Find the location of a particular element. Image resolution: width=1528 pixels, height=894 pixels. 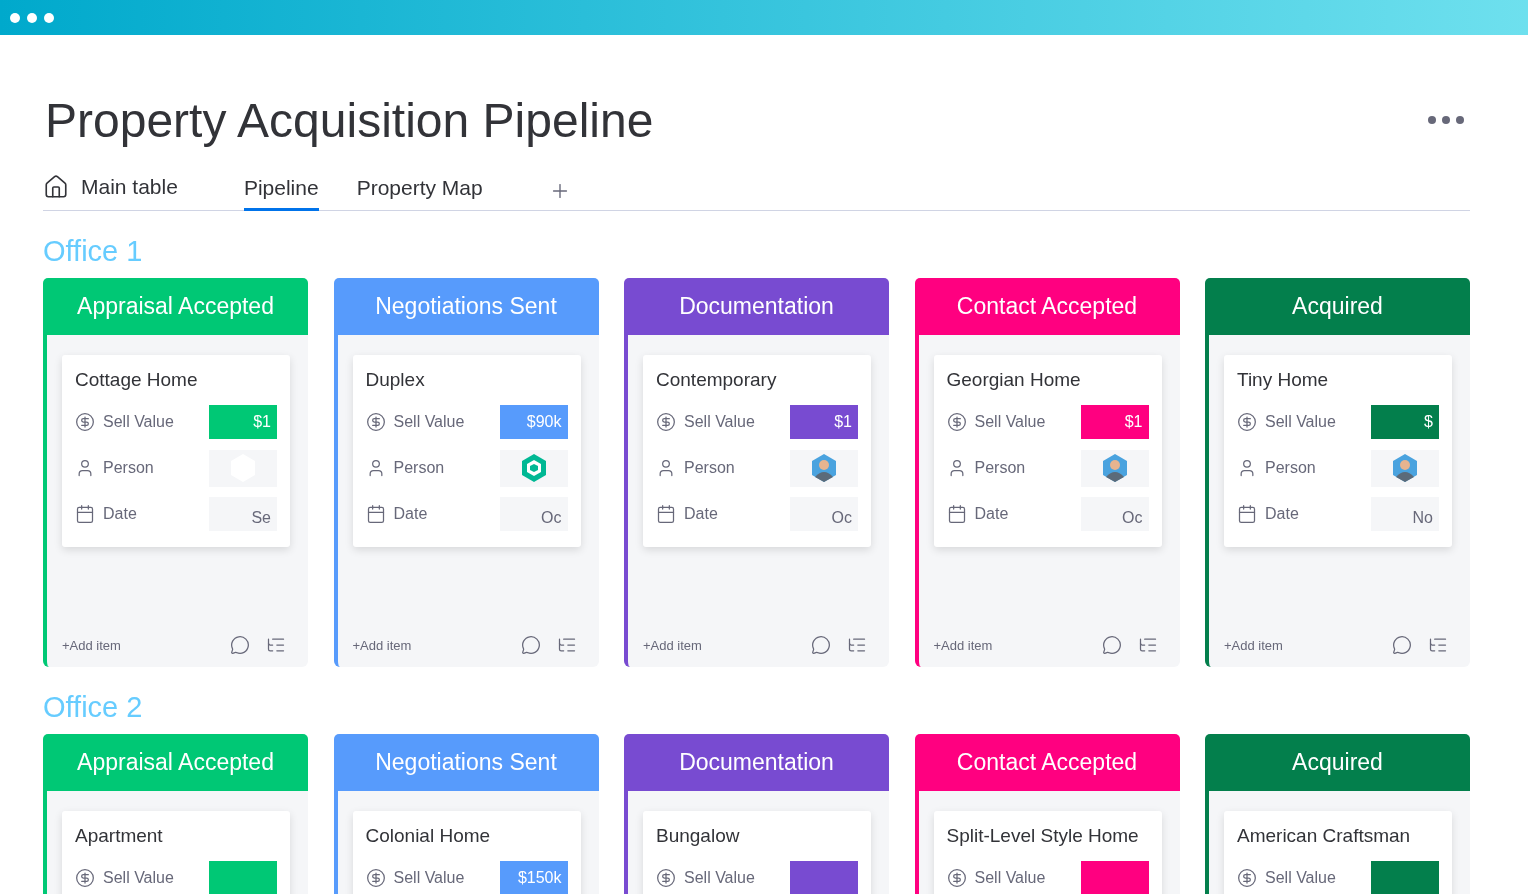

date-cell: Se is located at coordinates (243, 514).